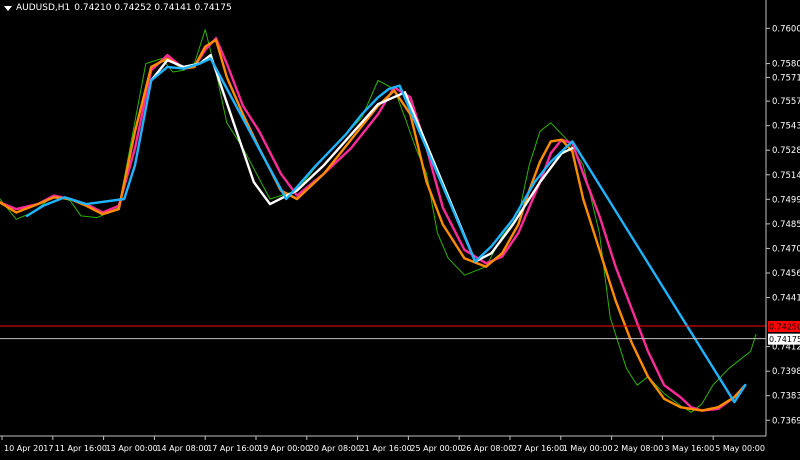 This screenshot has width=800, height=460. What do you see at coordinates (786, 348) in the screenshot?
I see `y-tick-label: 0.74128` at bounding box center [786, 348].